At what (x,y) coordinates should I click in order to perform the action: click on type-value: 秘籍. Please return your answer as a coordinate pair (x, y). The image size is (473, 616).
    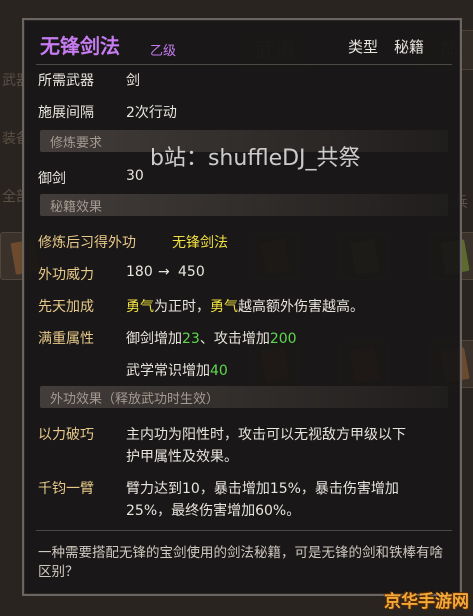
    Looking at the image, I should click on (409, 47).